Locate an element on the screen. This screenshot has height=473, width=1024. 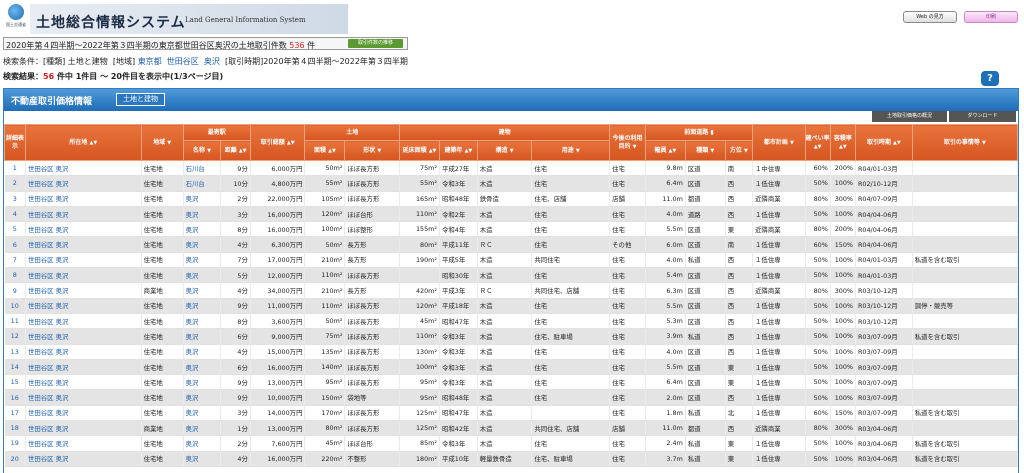
col-road-type: 種類 ▼ is located at coordinates (705, 150).